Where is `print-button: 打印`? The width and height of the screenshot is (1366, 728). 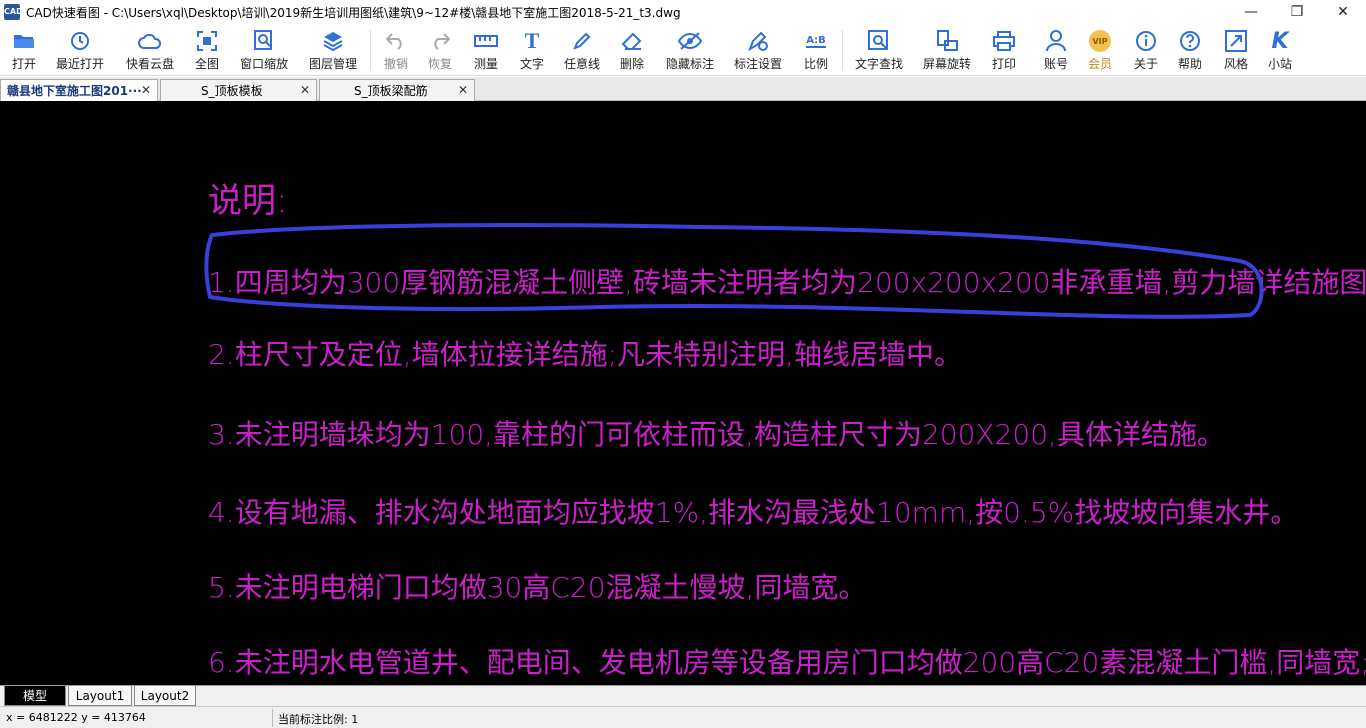
print-button: 打印 is located at coordinates (1004, 50).